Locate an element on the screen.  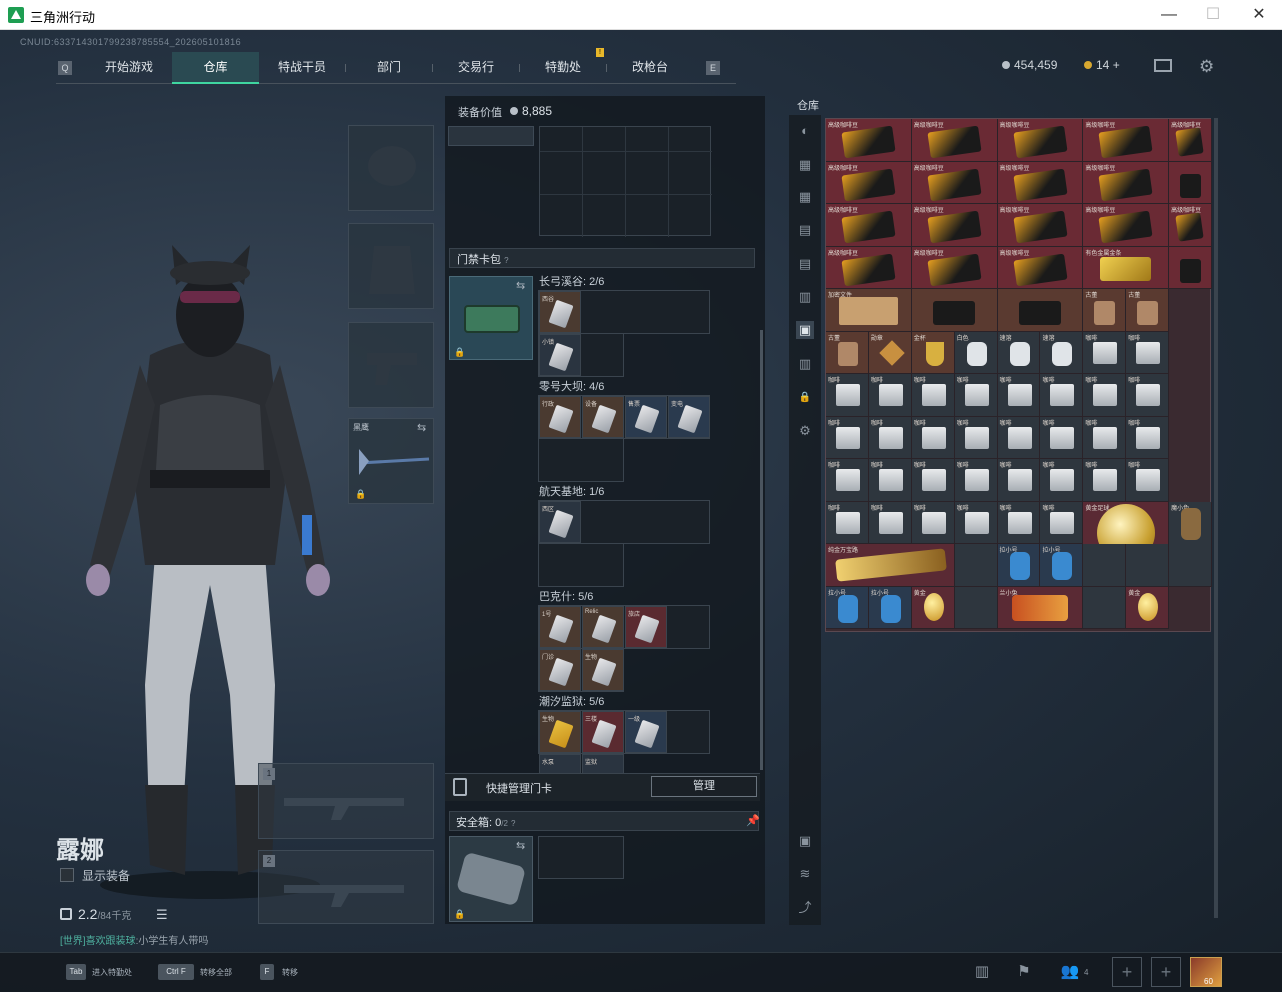
minimize-button: — is located at coordinates (1169, 15).